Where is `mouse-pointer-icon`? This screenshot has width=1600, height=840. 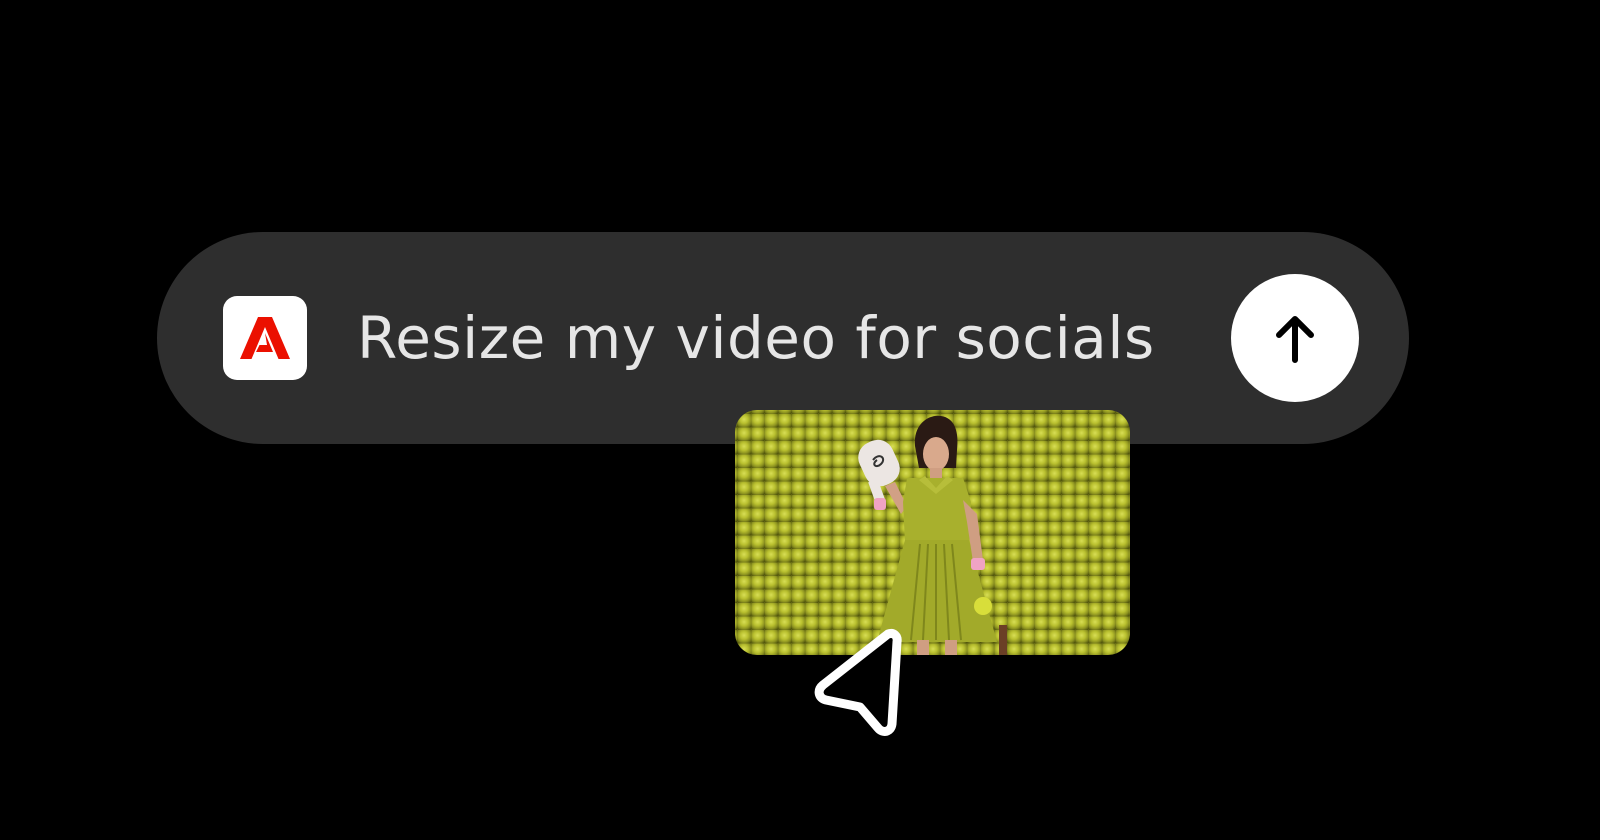 mouse-pointer-icon is located at coordinates (867, 684).